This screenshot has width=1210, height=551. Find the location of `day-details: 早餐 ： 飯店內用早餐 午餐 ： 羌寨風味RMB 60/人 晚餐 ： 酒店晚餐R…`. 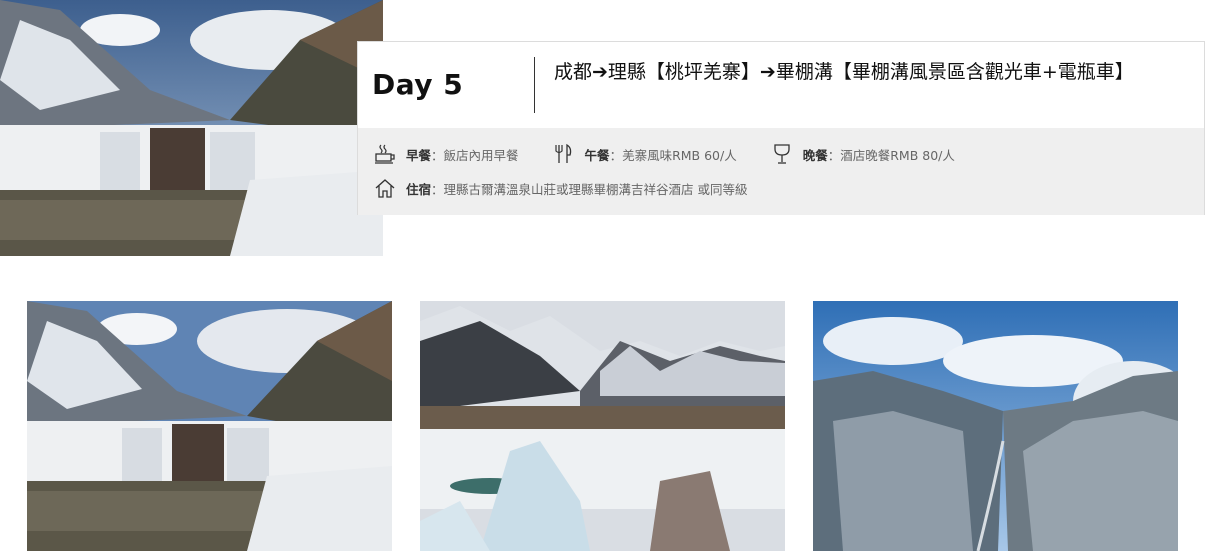

day-details: 早餐 ： 飯店內用早餐 午餐 ： 羌寨風味RMB 60/人 晚餐 ： 酒店晚餐R… is located at coordinates (781, 171).